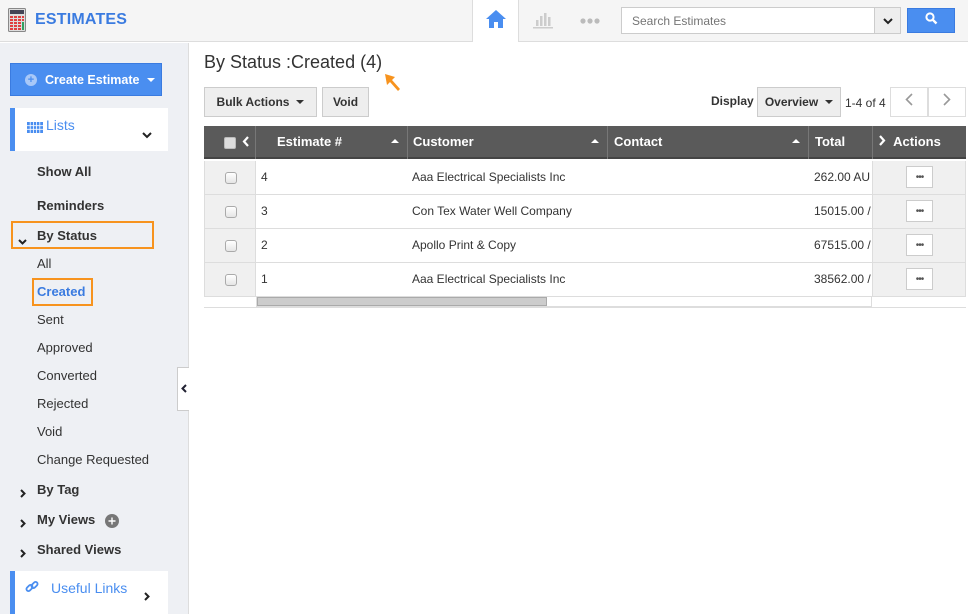 This screenshot has width=968, height=614. I want to click on useful-links-panel: Useful Links, so click(89, 592).